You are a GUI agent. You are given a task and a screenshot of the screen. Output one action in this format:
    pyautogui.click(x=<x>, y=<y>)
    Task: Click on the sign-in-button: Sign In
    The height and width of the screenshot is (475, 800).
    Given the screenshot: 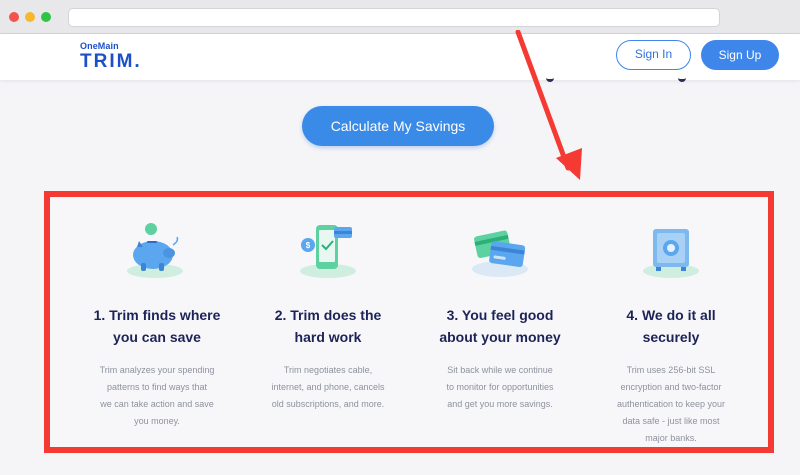 What is the action you would take?
    pyautogui.click(x=653, y=55)
    